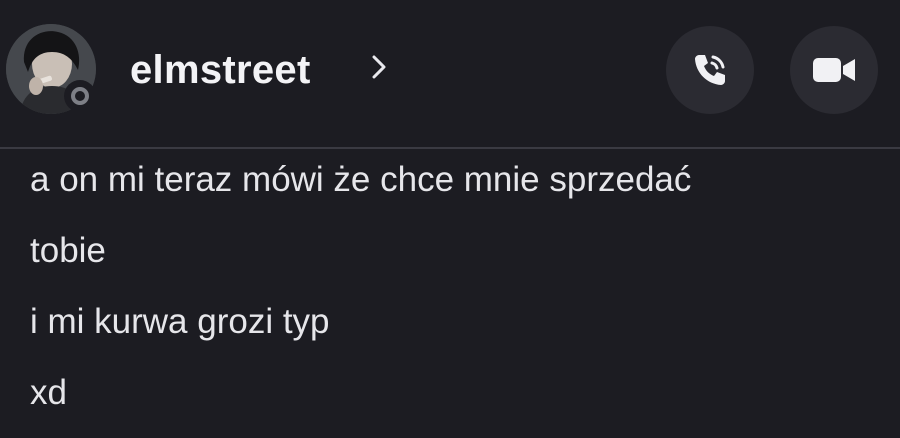 This screenshot has width=900, height=438. Describe the element at coordinates (450, 148) in the screenshot. I see `header-divider` at that location.